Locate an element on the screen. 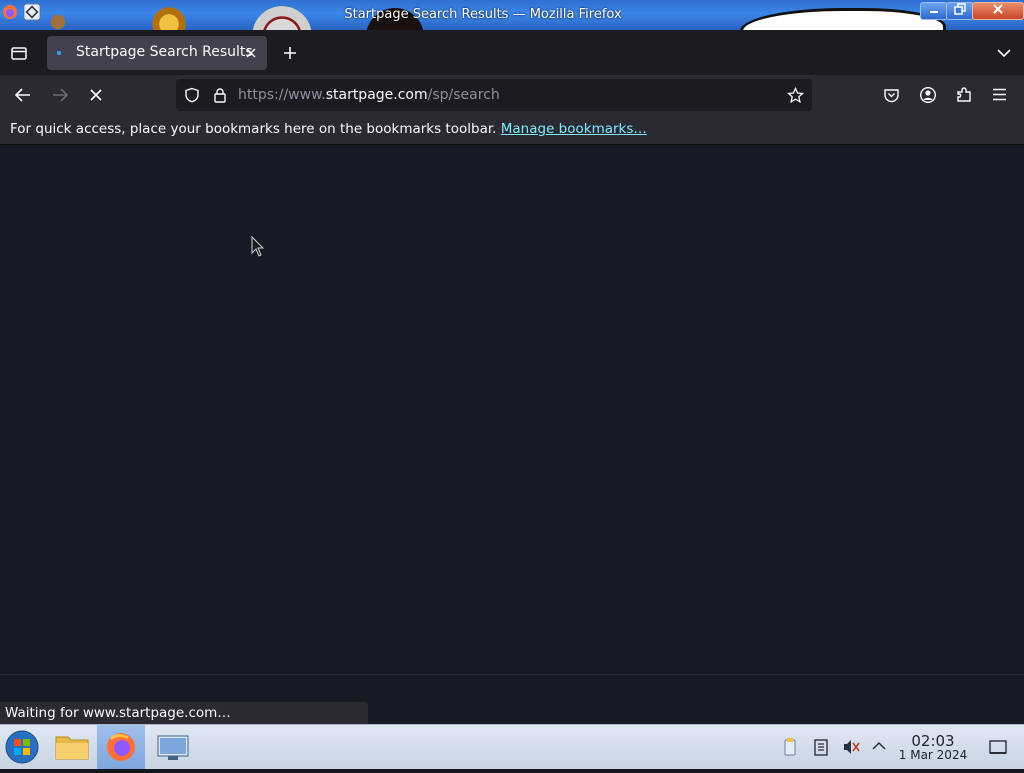 This screenshot has width=1024, height=773. tracking-protection-shield-icon is located at coordinates (192, 95).